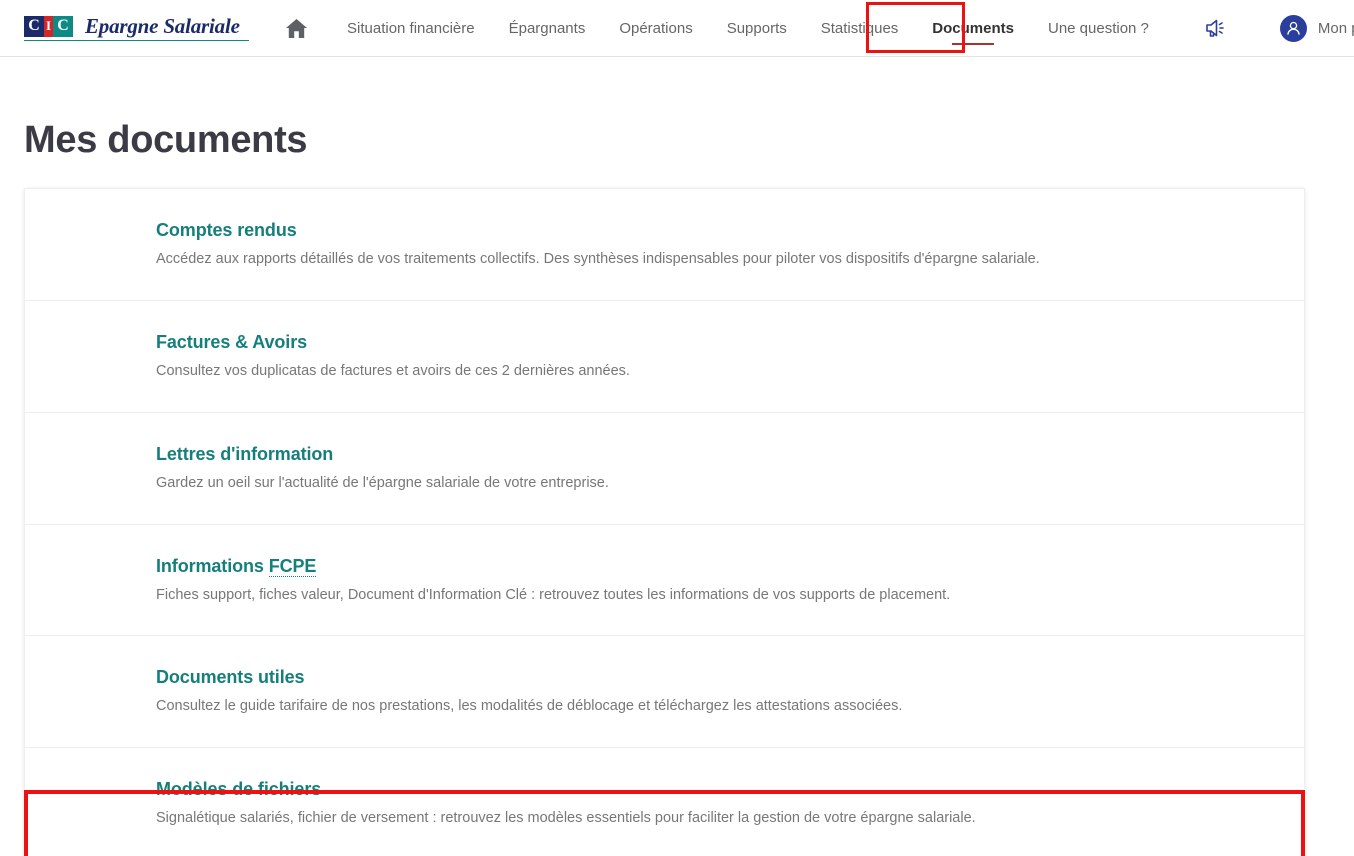  What do you see at coordinates (1293, 28) in the screenshot?
I see `user-avatar-icon` at bounding box center [1293, 28].